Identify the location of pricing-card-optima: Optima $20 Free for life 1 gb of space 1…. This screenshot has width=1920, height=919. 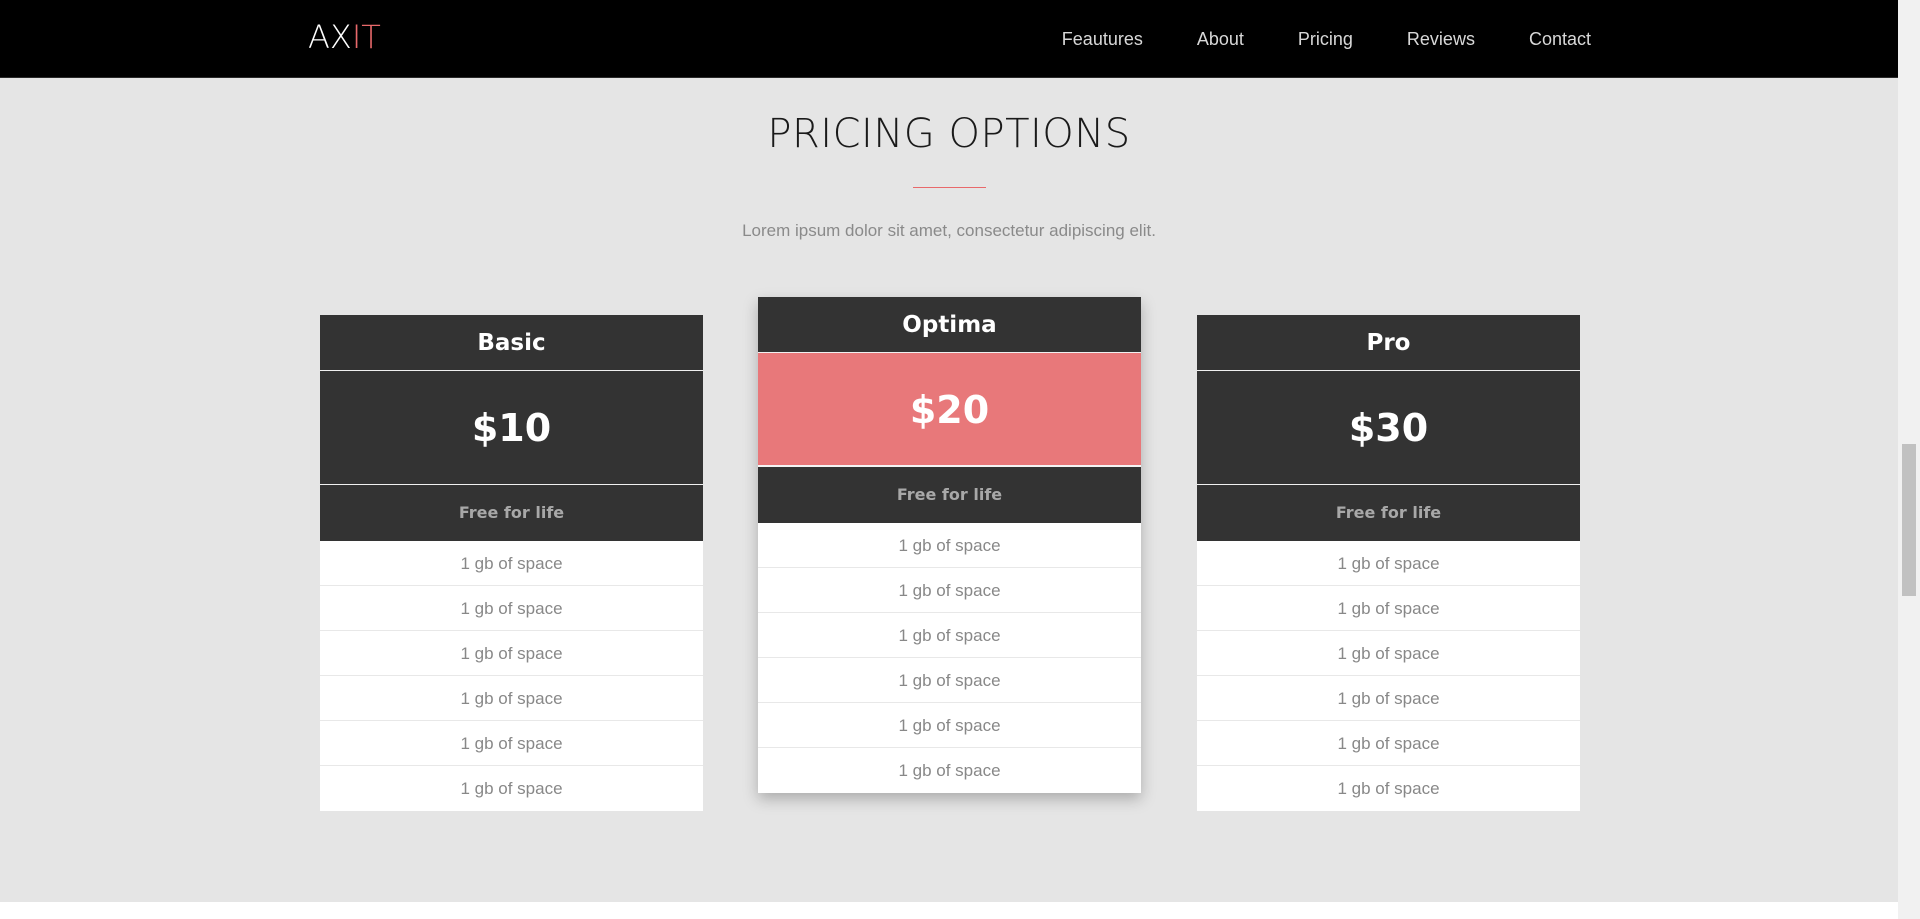
(949, 545).